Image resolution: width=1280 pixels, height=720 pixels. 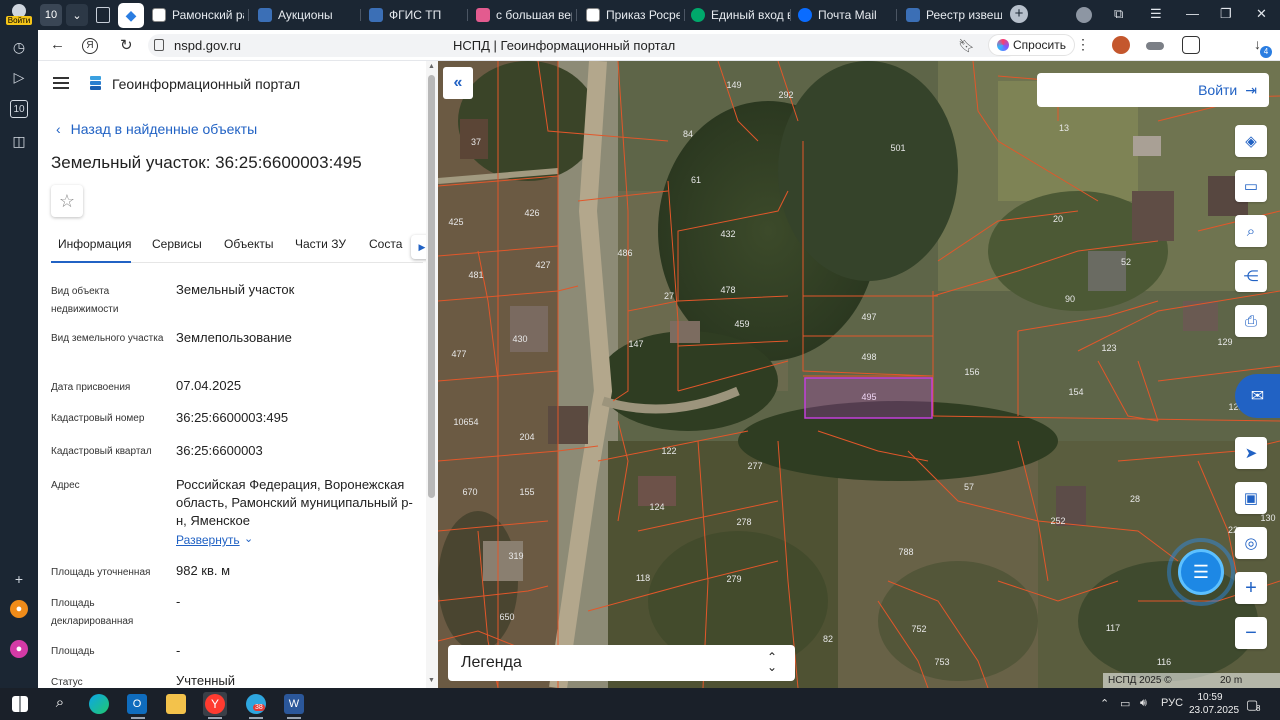 I want to click on video-icon: ▷, so click(x=19, y=77).